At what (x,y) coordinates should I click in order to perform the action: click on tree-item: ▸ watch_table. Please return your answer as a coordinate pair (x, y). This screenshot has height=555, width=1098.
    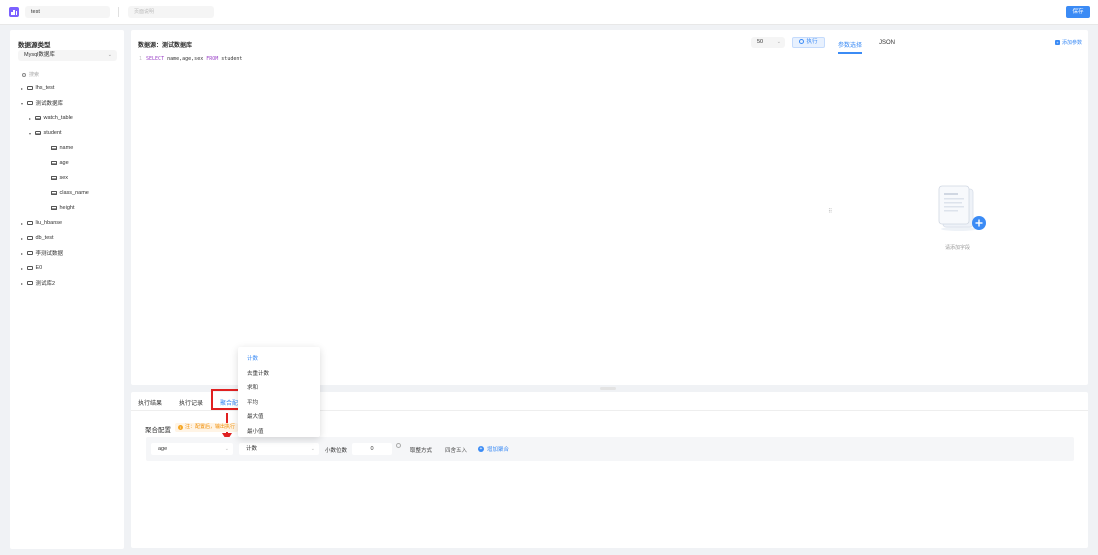
    Looking at the image, I should click on (51, 118).